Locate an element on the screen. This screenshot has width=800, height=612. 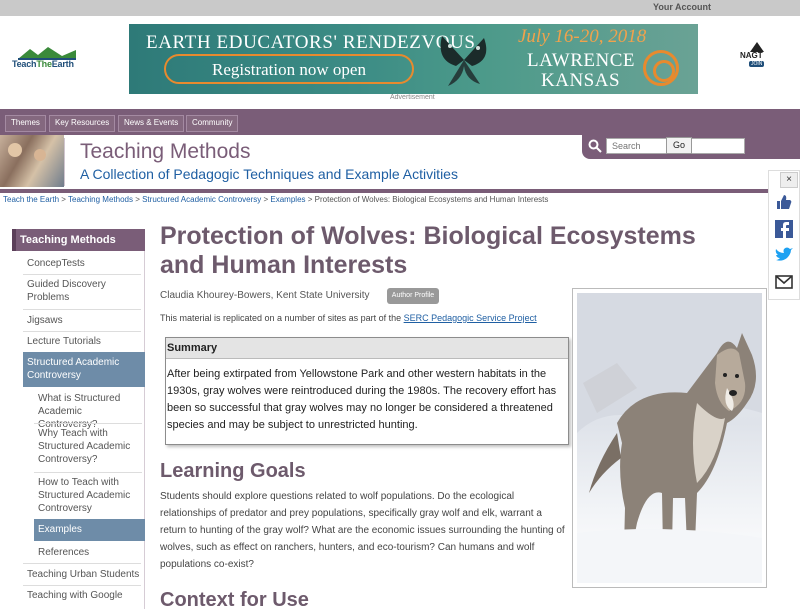
account-bar: Your Account is located at coordinates (400, 8).